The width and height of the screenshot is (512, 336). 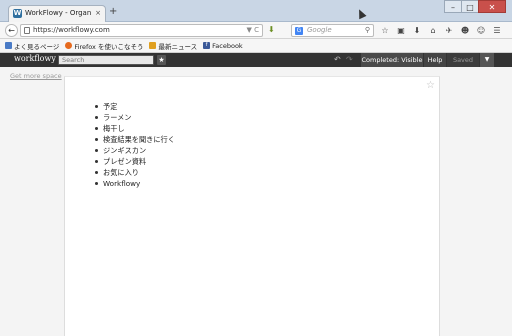 What do you see at coordinates (453, 6) in the screenshot?
I see `minimize-button: –` at bounding box center [453, 6].